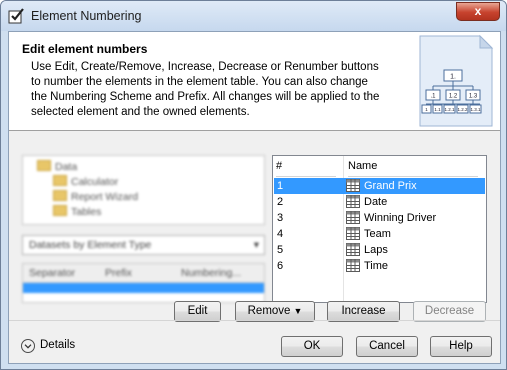 Image resolution: width=507 pixels, height=370 pixels. Describe the element at coordinates (28, 346) in the screenshot. I see `chevron-down-icon` at that location.